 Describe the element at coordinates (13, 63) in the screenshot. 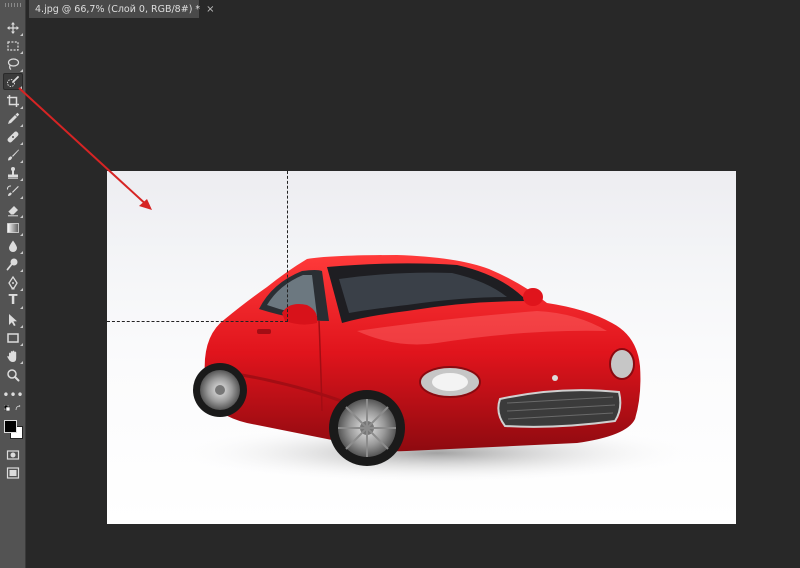

I see `lasso-tool-icon` at that location.